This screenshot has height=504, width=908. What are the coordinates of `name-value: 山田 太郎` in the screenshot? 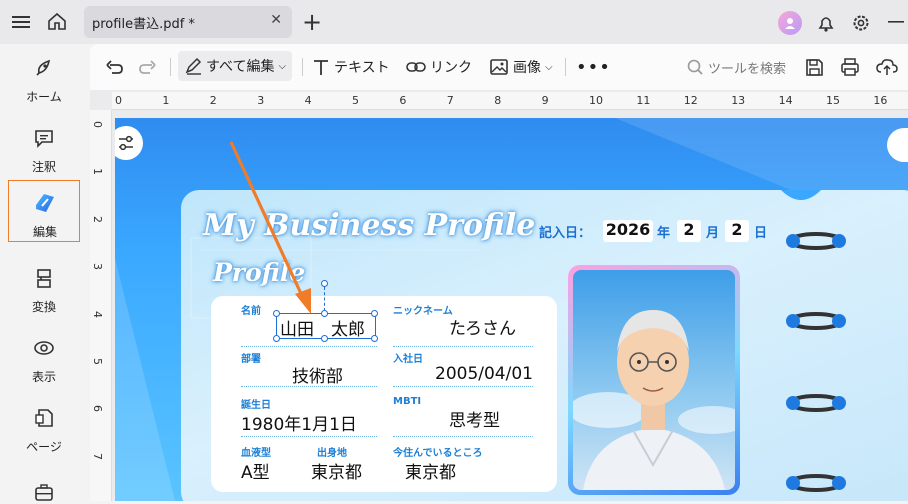 It's located at (322, 327).